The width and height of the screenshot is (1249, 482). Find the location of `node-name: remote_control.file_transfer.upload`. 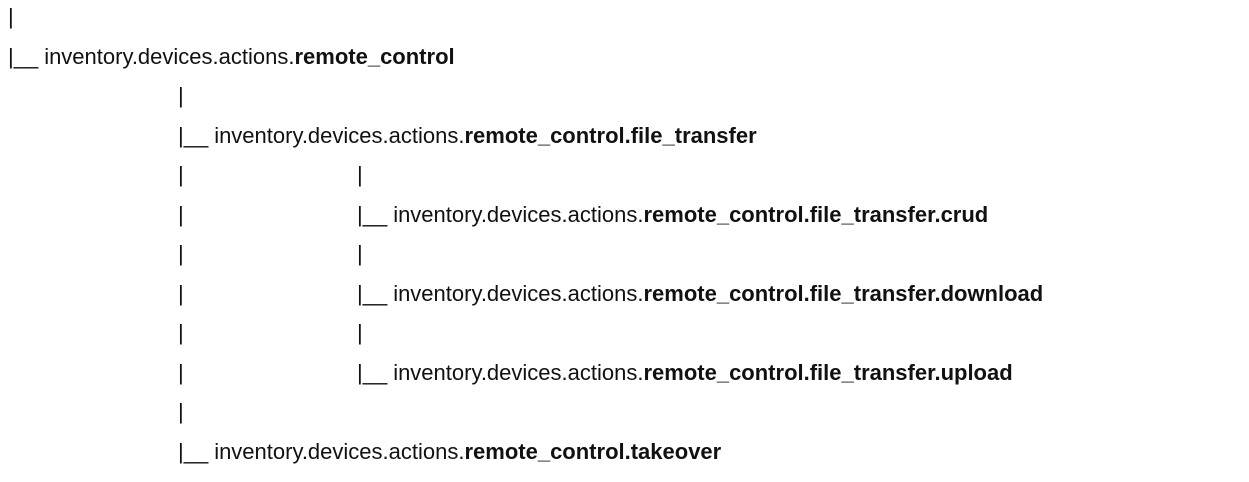

node-name: remote_control.file_transfer.upload is located at coordinates (828, 372).